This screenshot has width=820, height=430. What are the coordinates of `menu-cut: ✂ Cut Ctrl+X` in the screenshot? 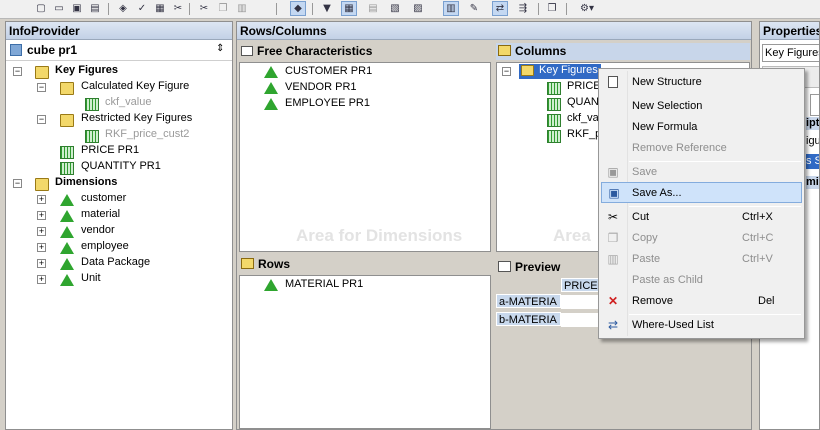 It's located at (701, 217).